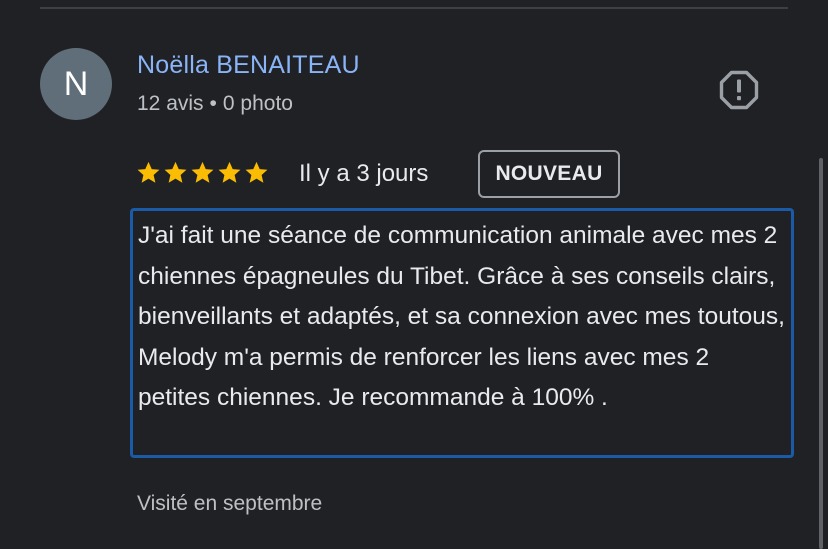  I want to click on star-rating, so click(203, 172).